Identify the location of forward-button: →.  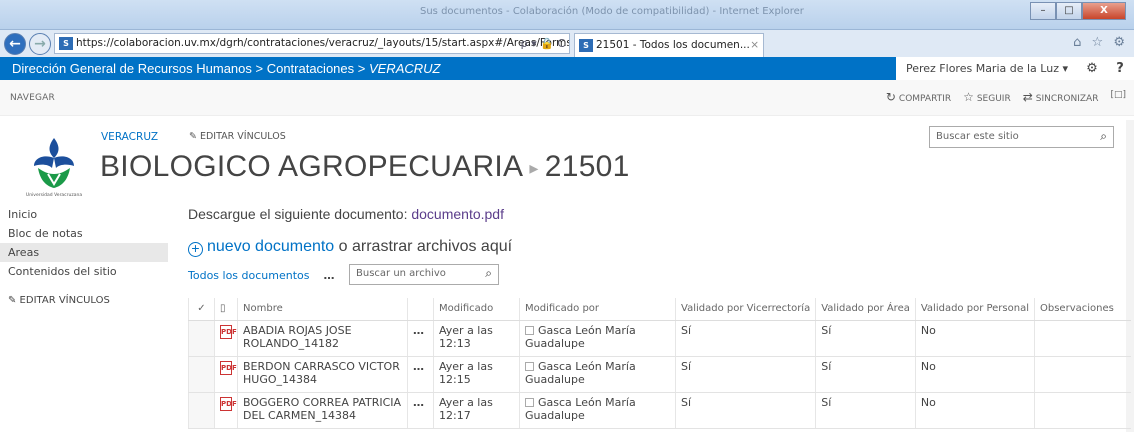
(40, 44).